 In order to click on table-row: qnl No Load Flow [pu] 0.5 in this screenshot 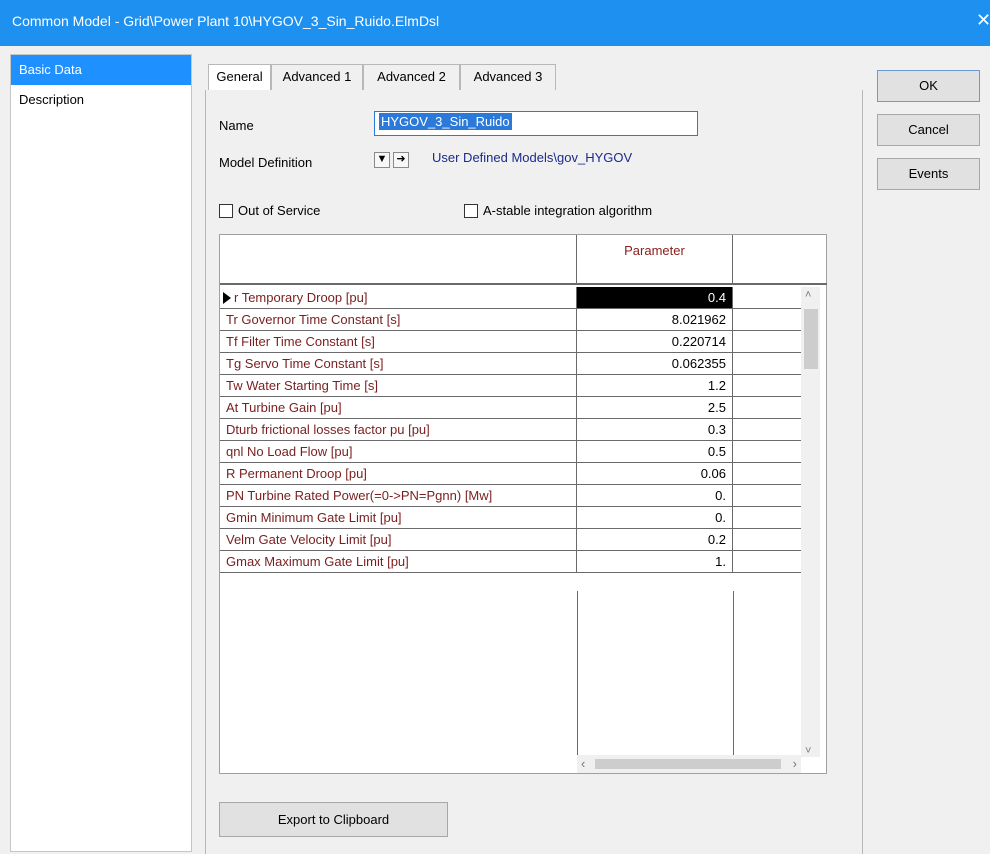, I will do `click(520, 452)`.